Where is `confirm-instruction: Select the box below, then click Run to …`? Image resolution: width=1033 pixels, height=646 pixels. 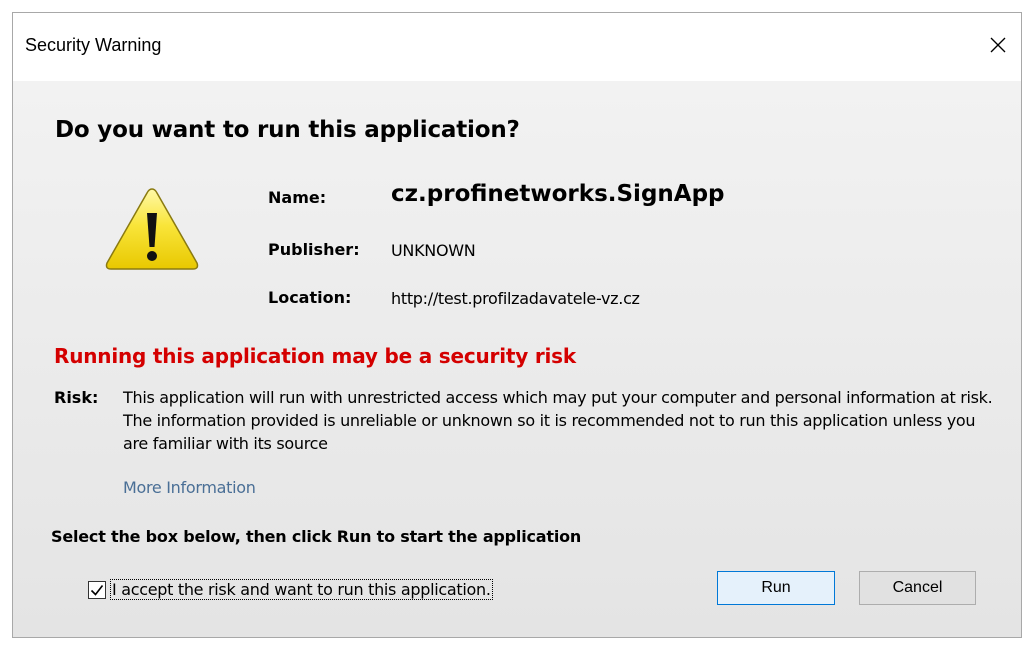 confirm-instruction: Select the box below, then click Run to … is located at coordinates (316, 536).